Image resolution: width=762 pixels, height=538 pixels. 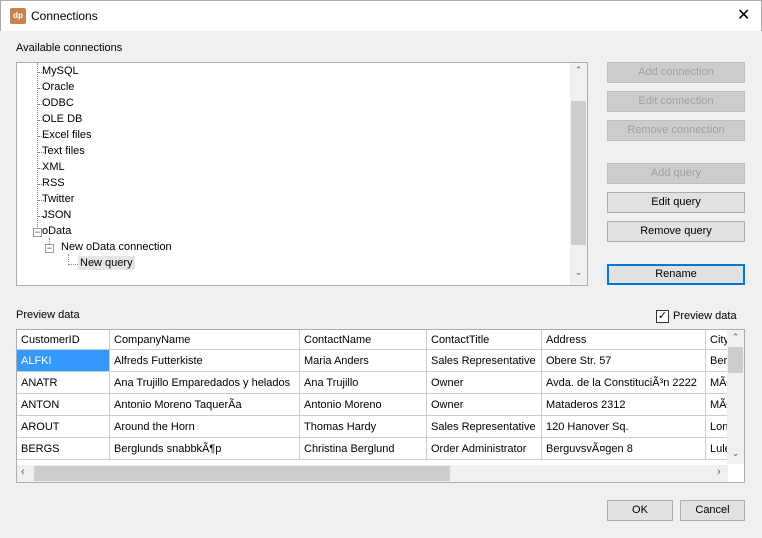 I want to click on table-cell: Order Administrator, so click(x=484, y=449).